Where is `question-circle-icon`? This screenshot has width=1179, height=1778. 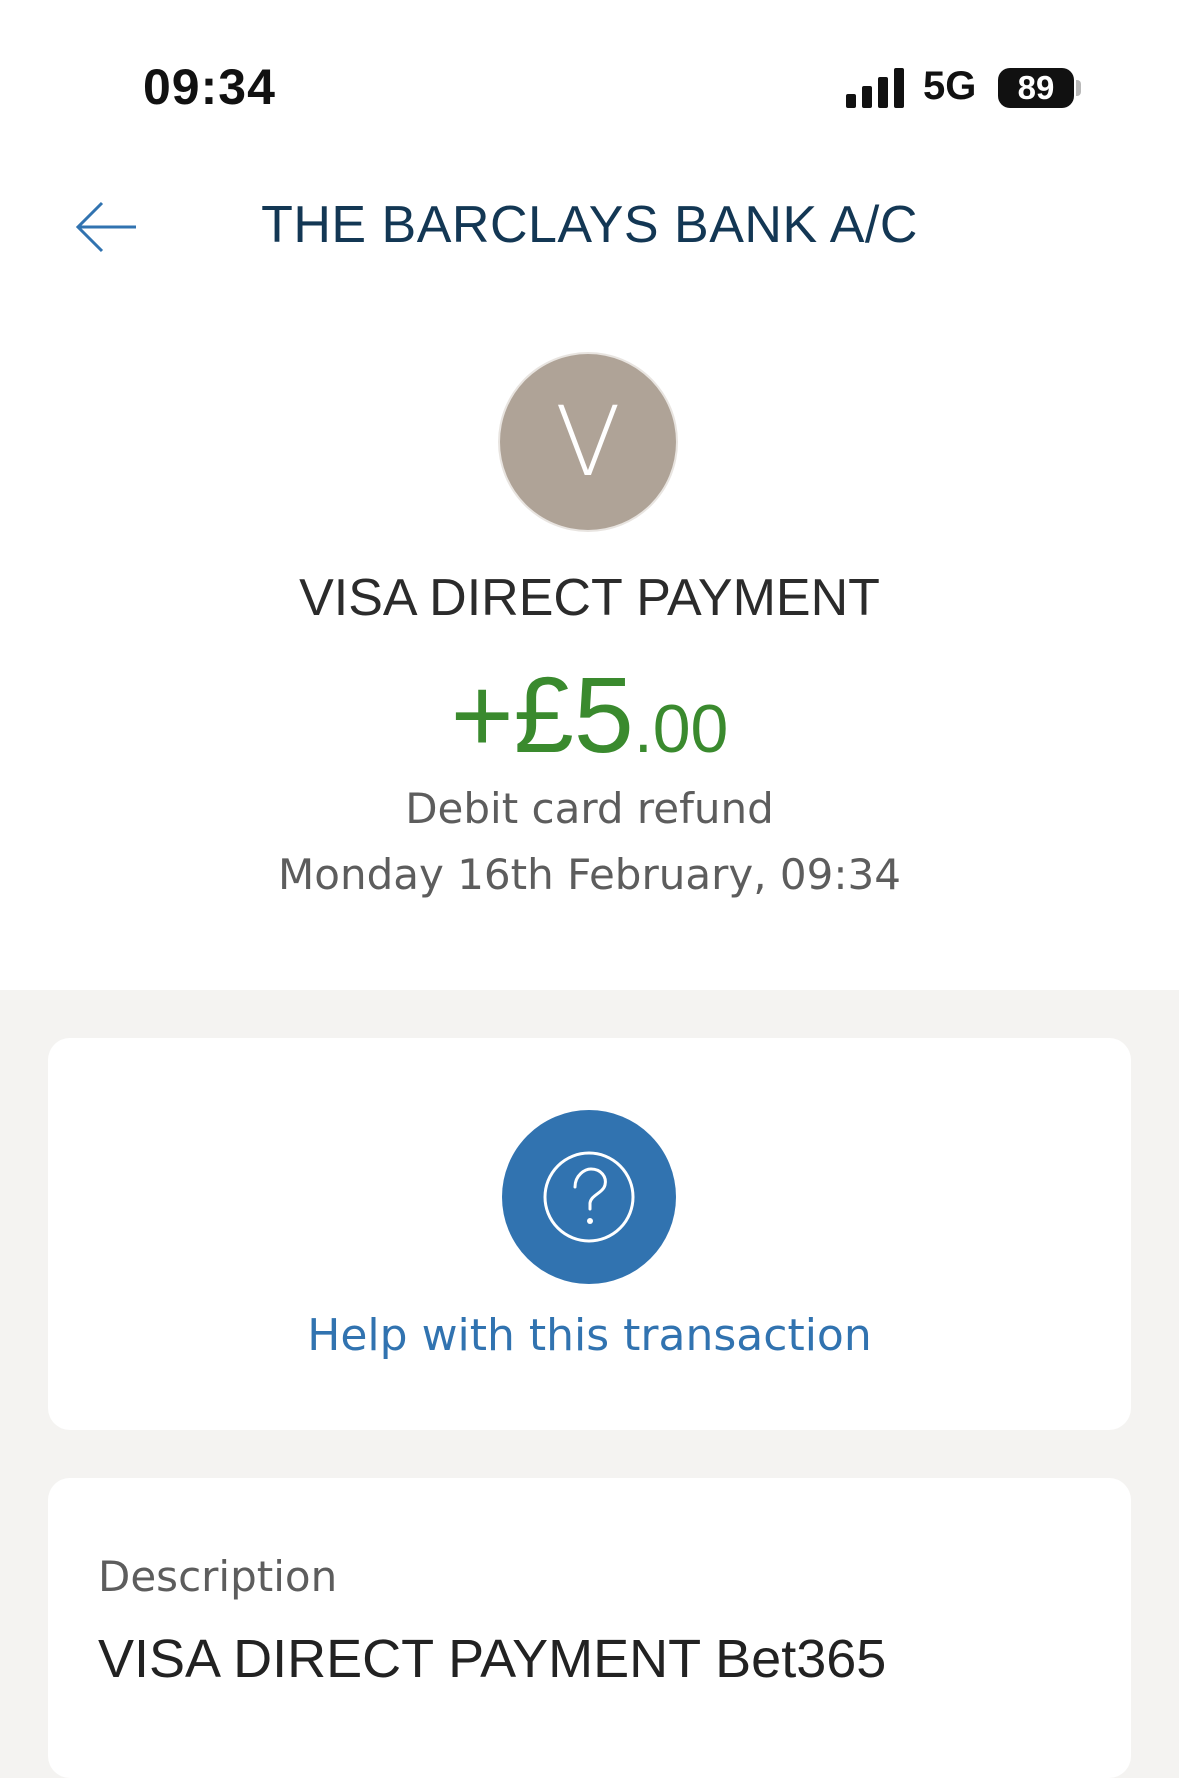
question-circle-icon is located at coordinates (589, 1197).